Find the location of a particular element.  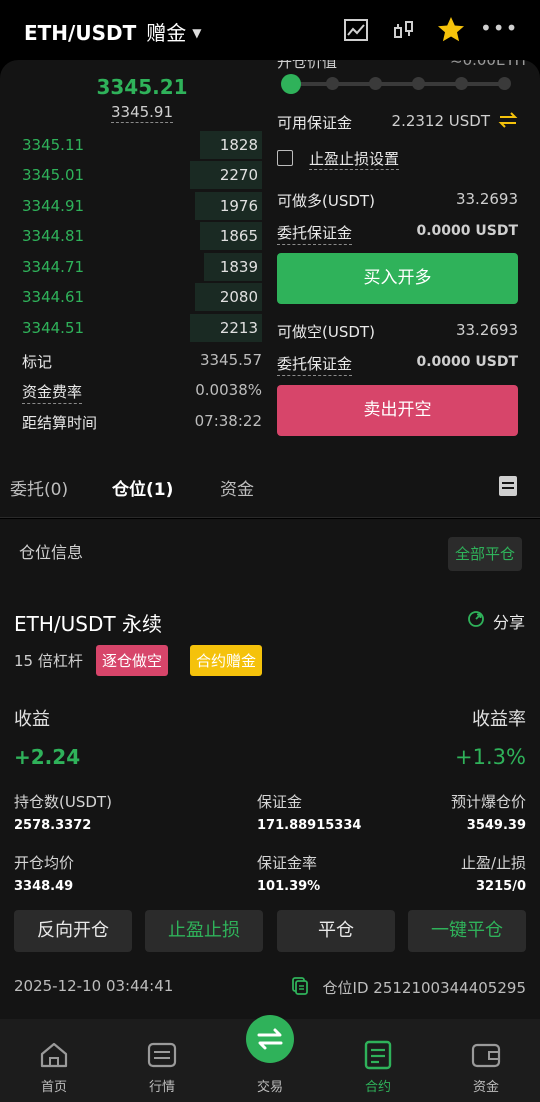

position-symbol: ETH/USDT 永续 is located at coordinates (88, 624).